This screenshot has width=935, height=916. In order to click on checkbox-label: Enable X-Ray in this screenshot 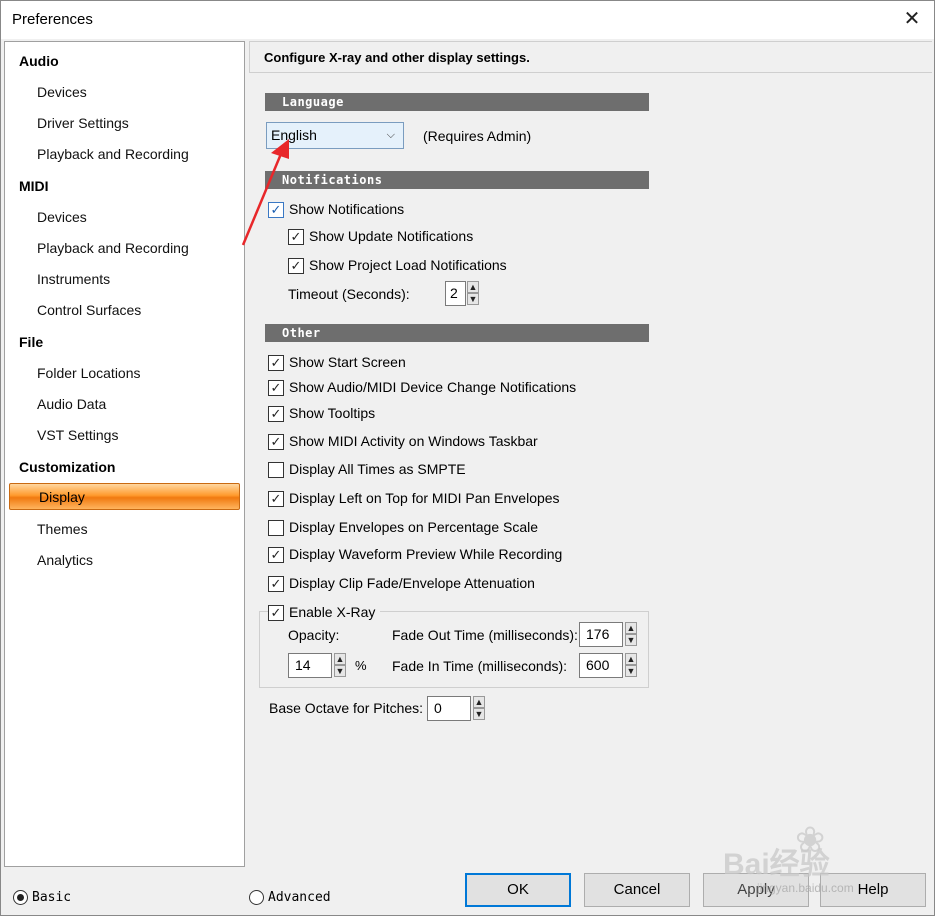, I will do `click(332, 612)`.